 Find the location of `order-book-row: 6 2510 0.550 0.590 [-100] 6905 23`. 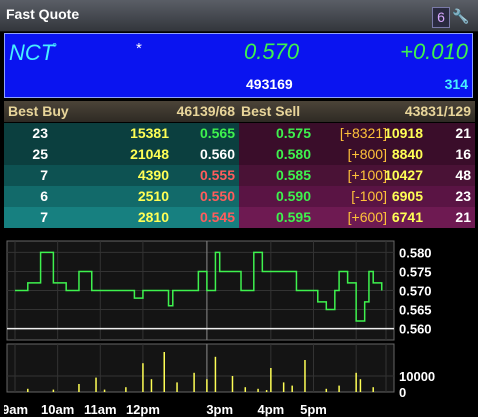

order-book-row: 6 2510 0.550 0.590 [-100] 6905 23 is located at coordinates (239, 196).